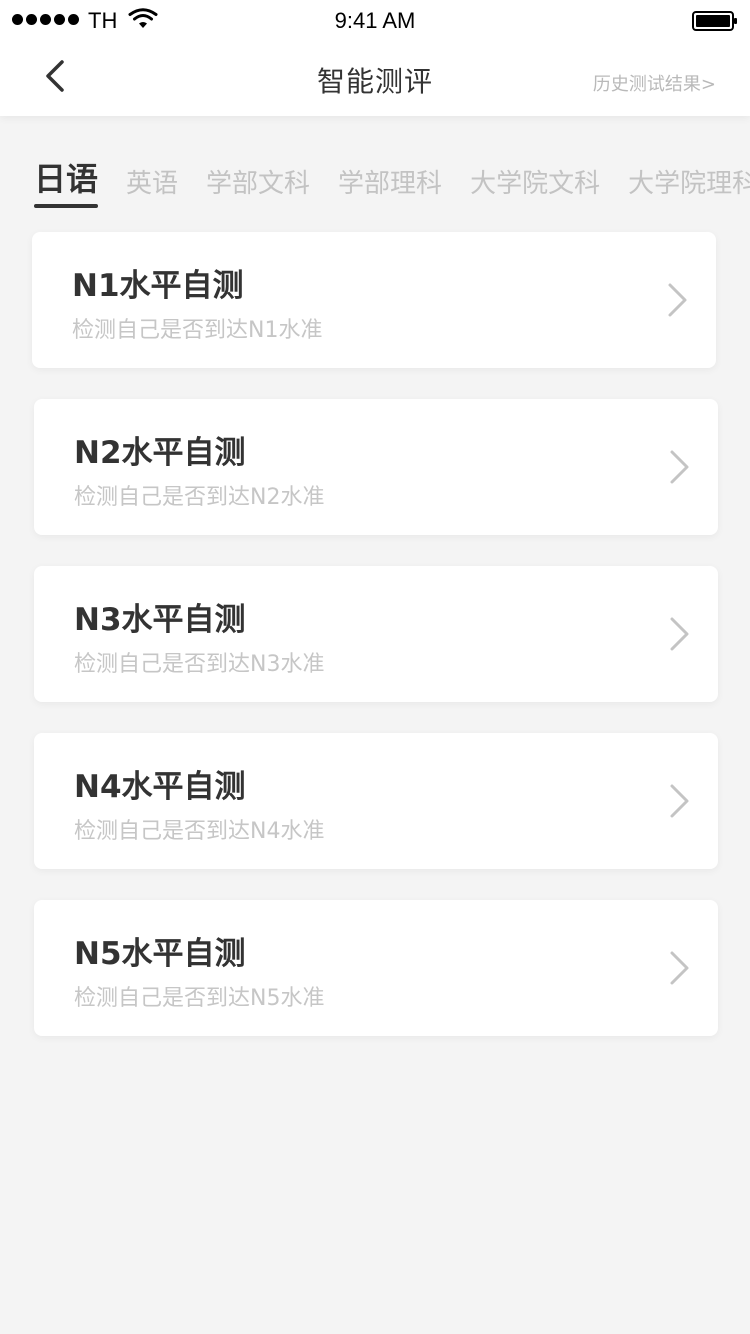 This screenshot has height=1334, width=750. I want to click on card-title: N5水平自测, so click(160, 954).